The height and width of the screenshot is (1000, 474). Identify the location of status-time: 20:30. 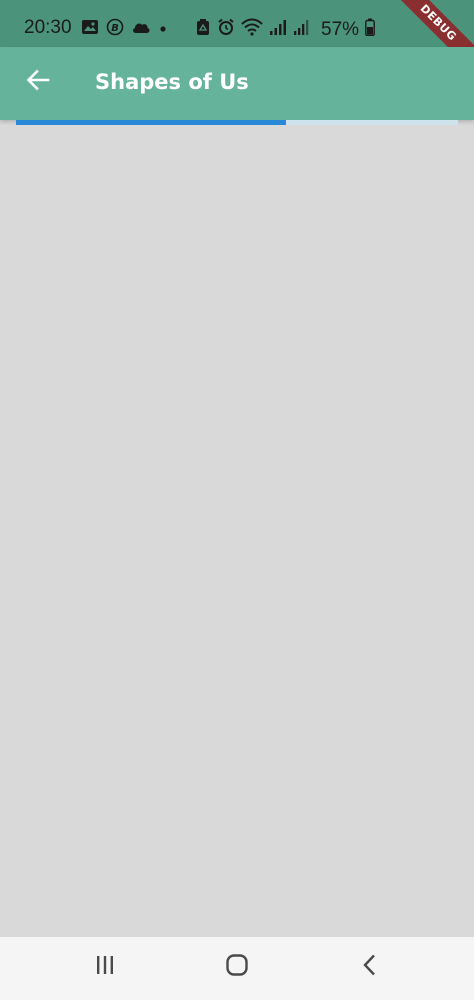
(48, 27).